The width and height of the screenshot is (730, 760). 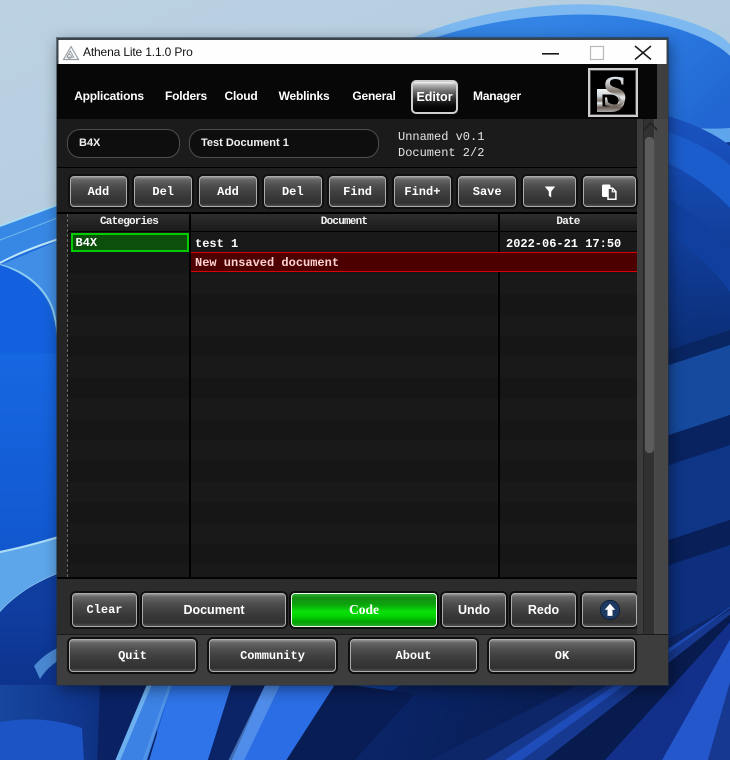 What do you see at coordinates (615, 92) in the screenshot?
I see `svg-text: S` at bounding box center [615, 92].